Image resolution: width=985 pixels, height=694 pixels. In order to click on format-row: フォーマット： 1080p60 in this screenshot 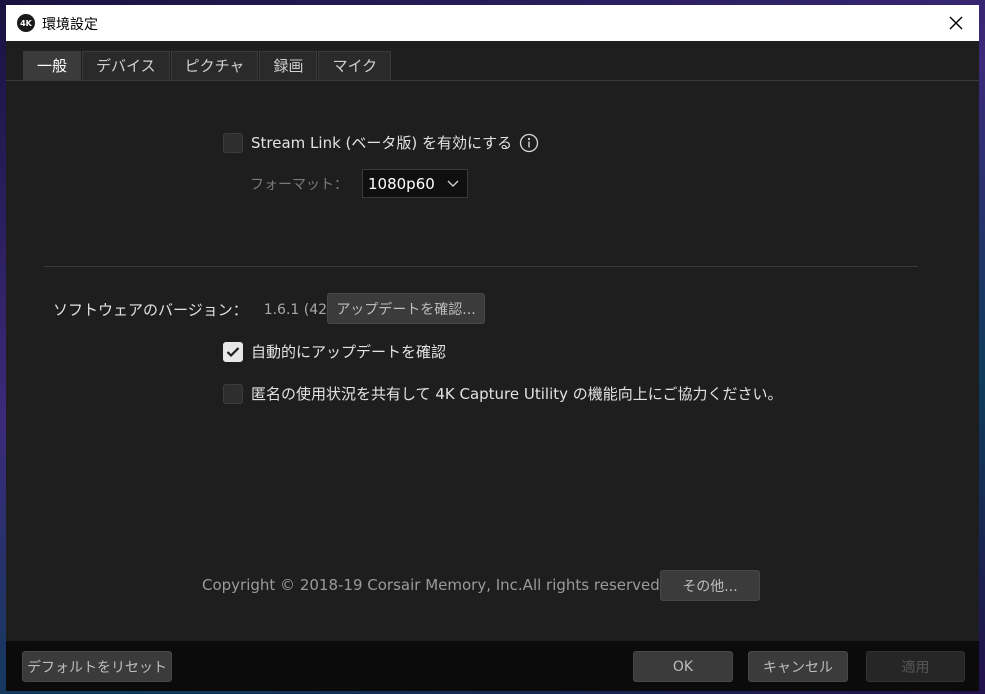, I will do `click(359, 183)`.